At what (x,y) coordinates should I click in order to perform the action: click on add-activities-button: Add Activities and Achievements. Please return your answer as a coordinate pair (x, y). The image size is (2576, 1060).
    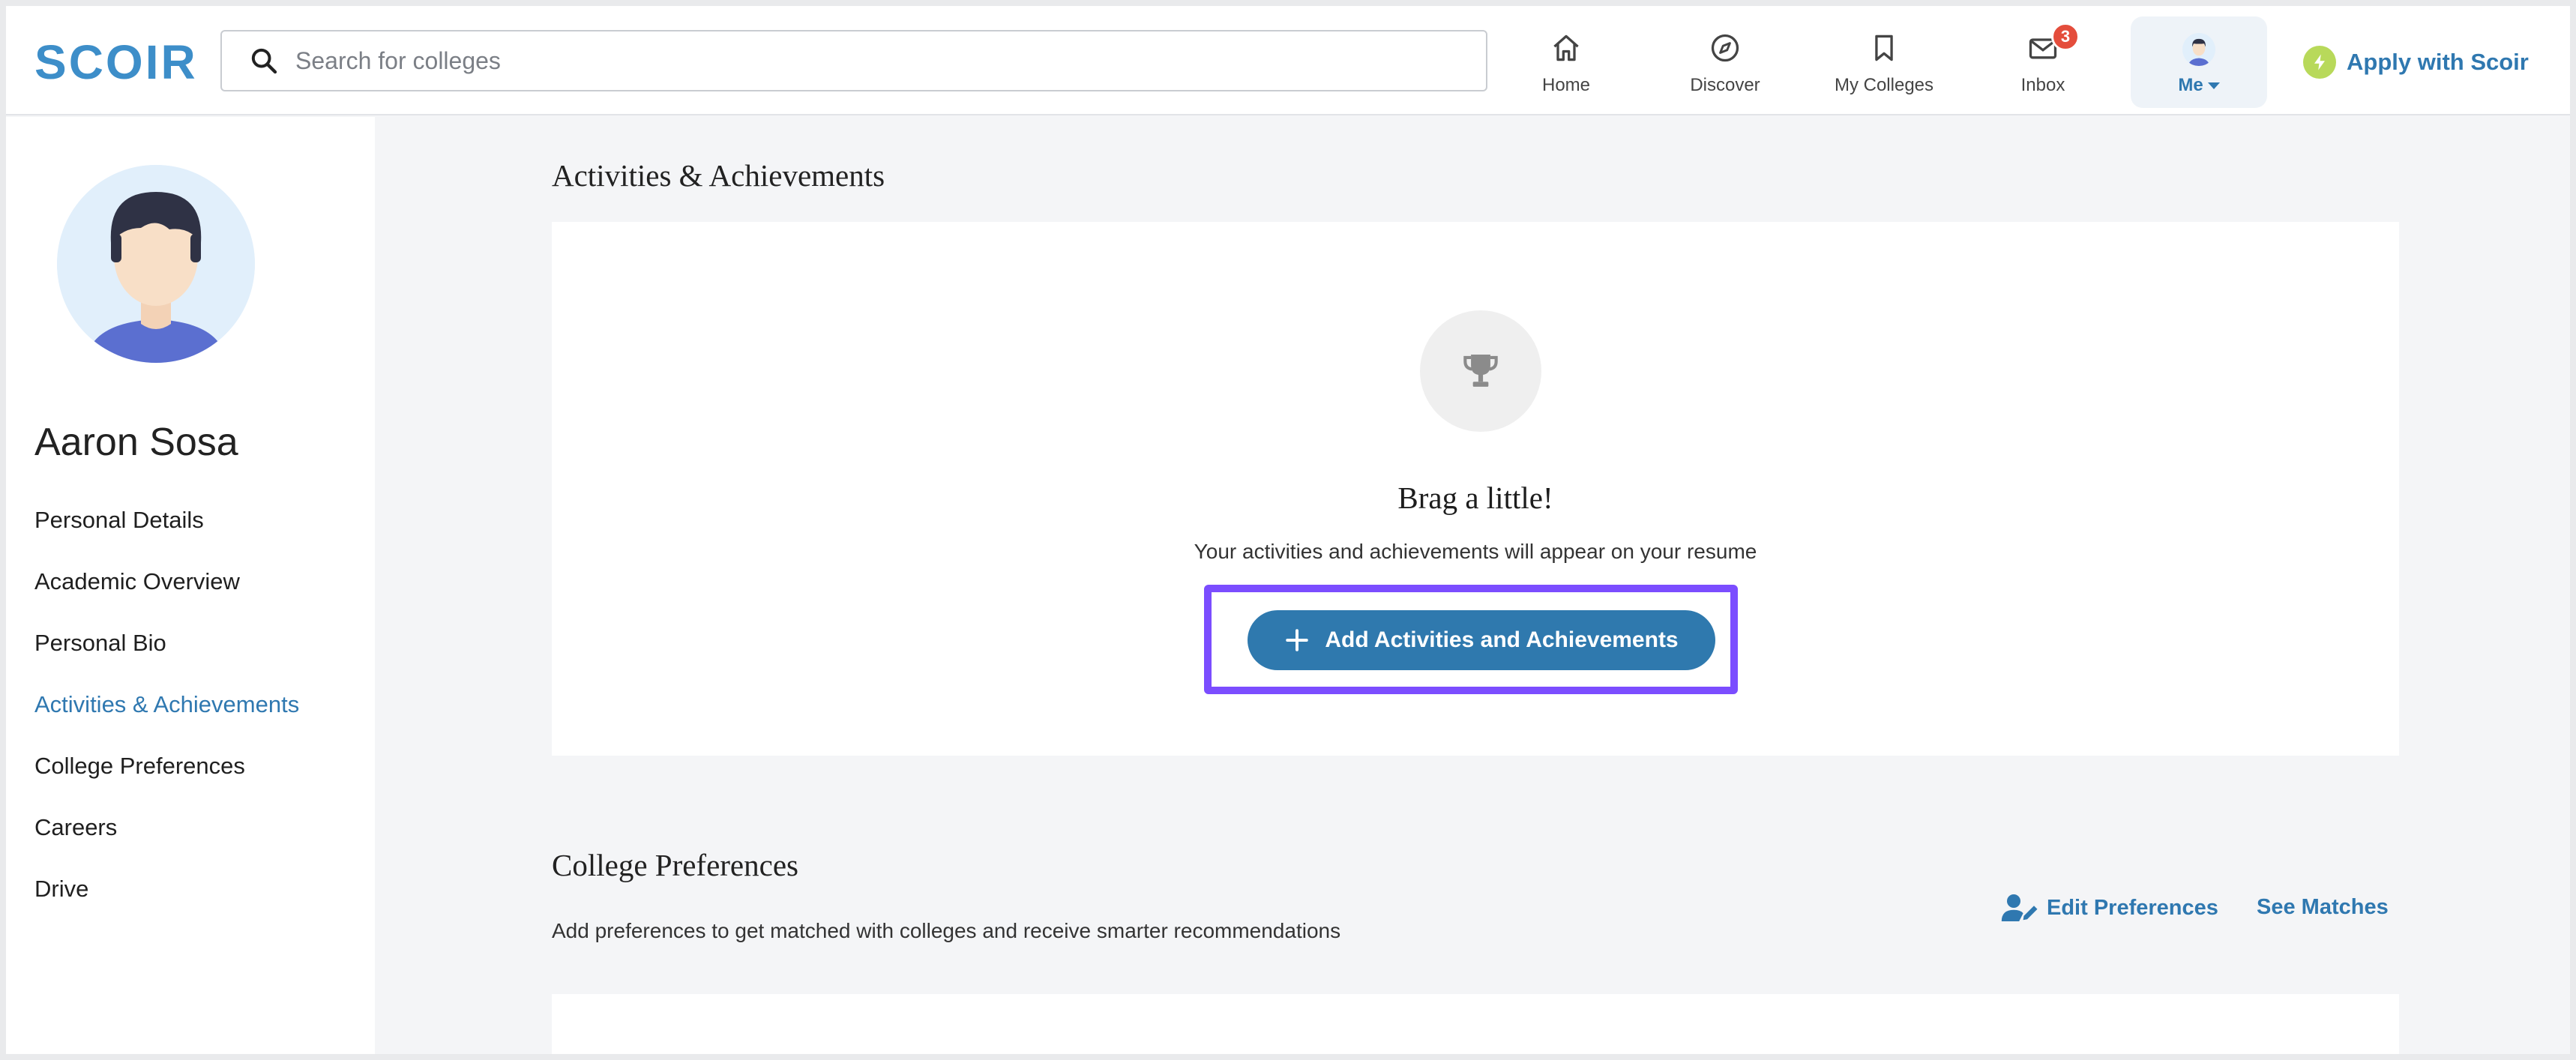
    Looking at the image, I should click on (1481, 640).